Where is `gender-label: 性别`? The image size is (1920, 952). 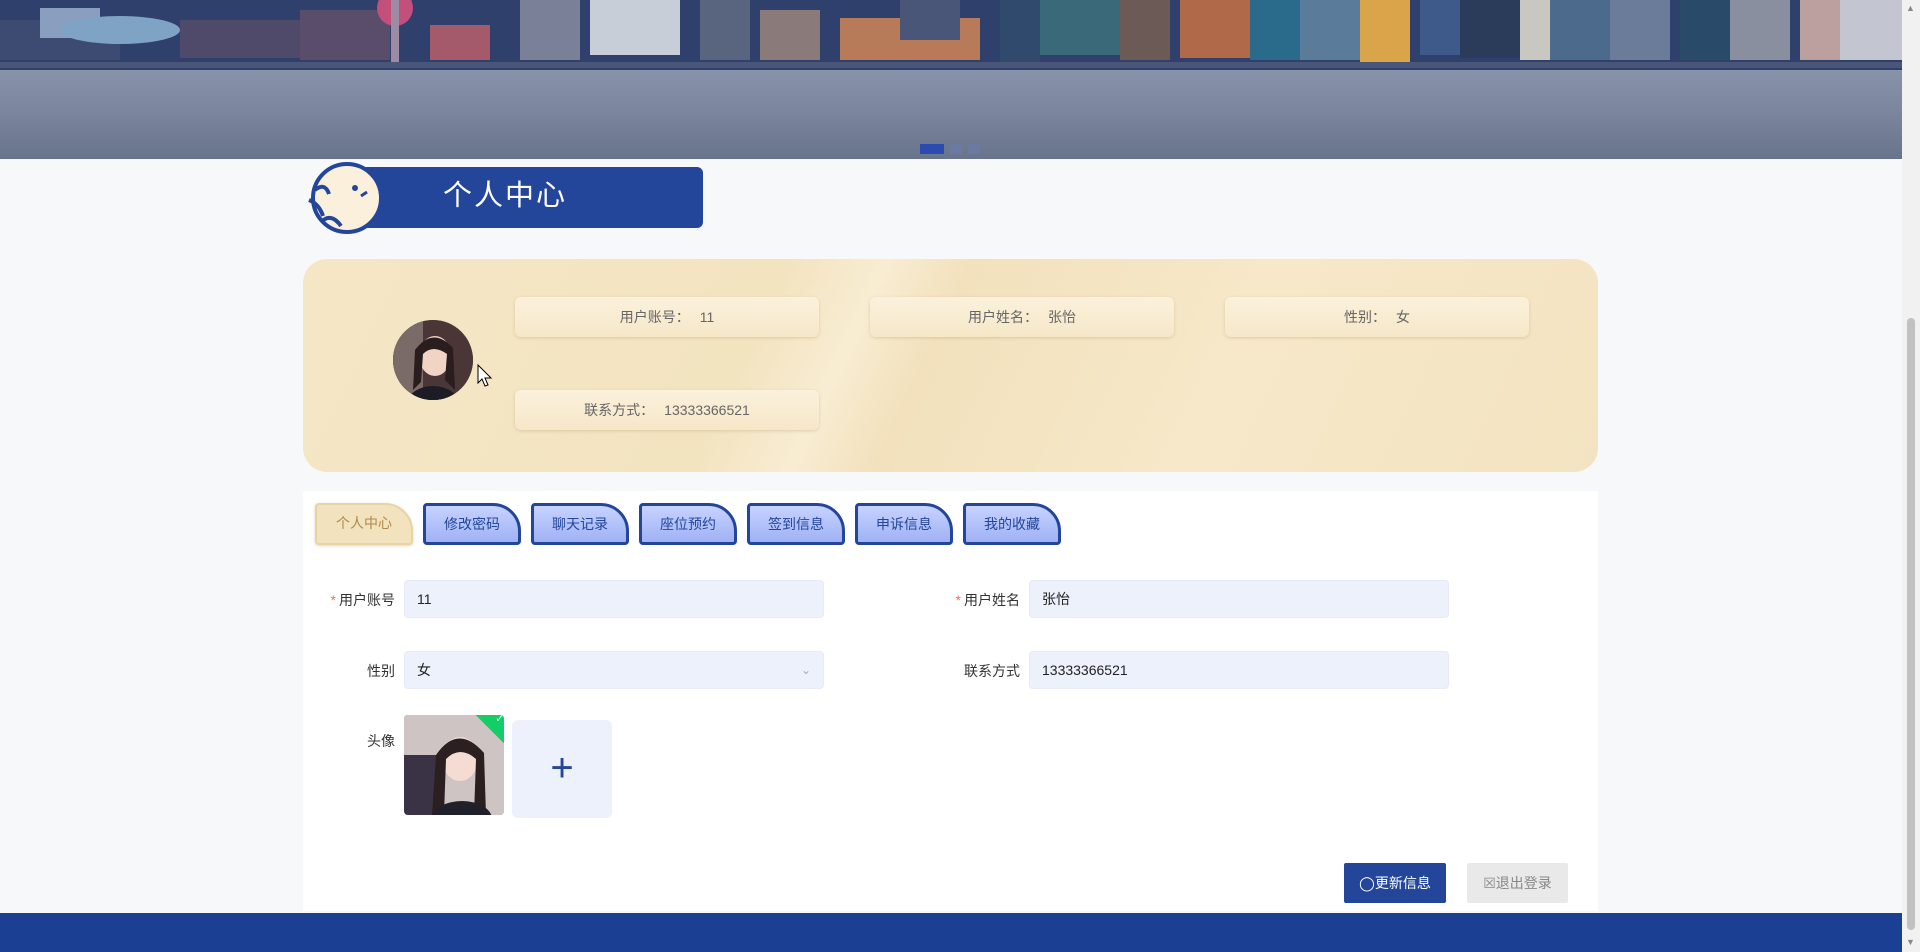 gender-label: 性别 is located at coordinates (381, 671).